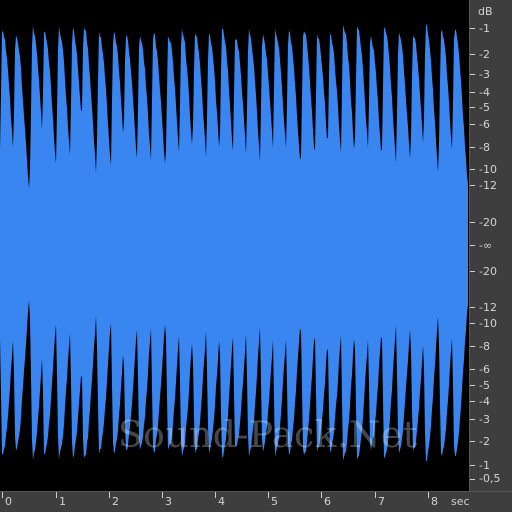  Describe the element at coordinates (115, 501) in the screenshot. I see `time-label: 2` at that location.